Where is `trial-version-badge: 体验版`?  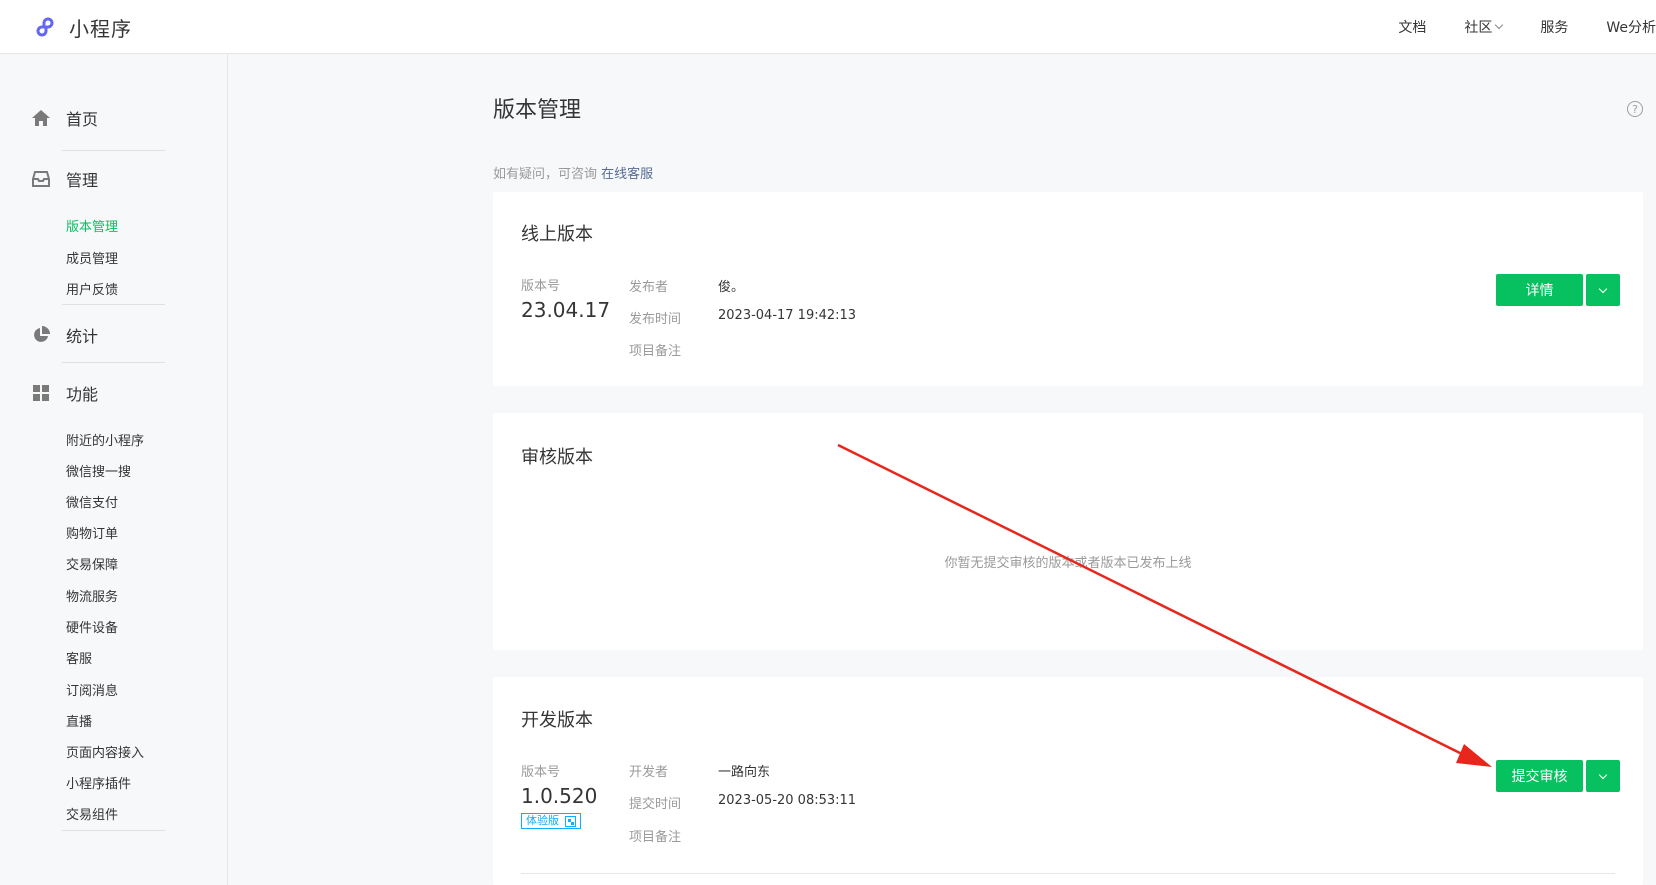
trial-version-badge: 体验版 is located at coordinates (551, 821).